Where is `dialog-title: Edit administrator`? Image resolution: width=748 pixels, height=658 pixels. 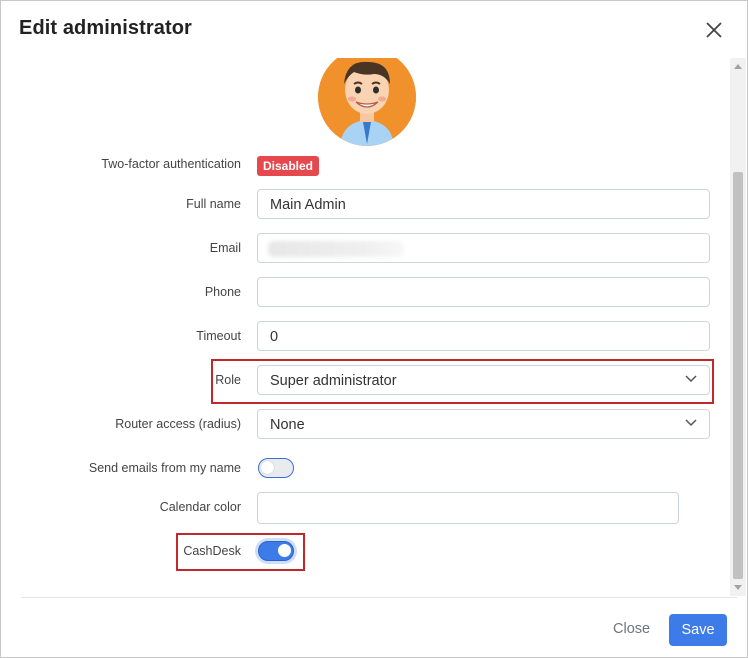 dialog-title: Edit administrator is located at coordinates (105, 28).